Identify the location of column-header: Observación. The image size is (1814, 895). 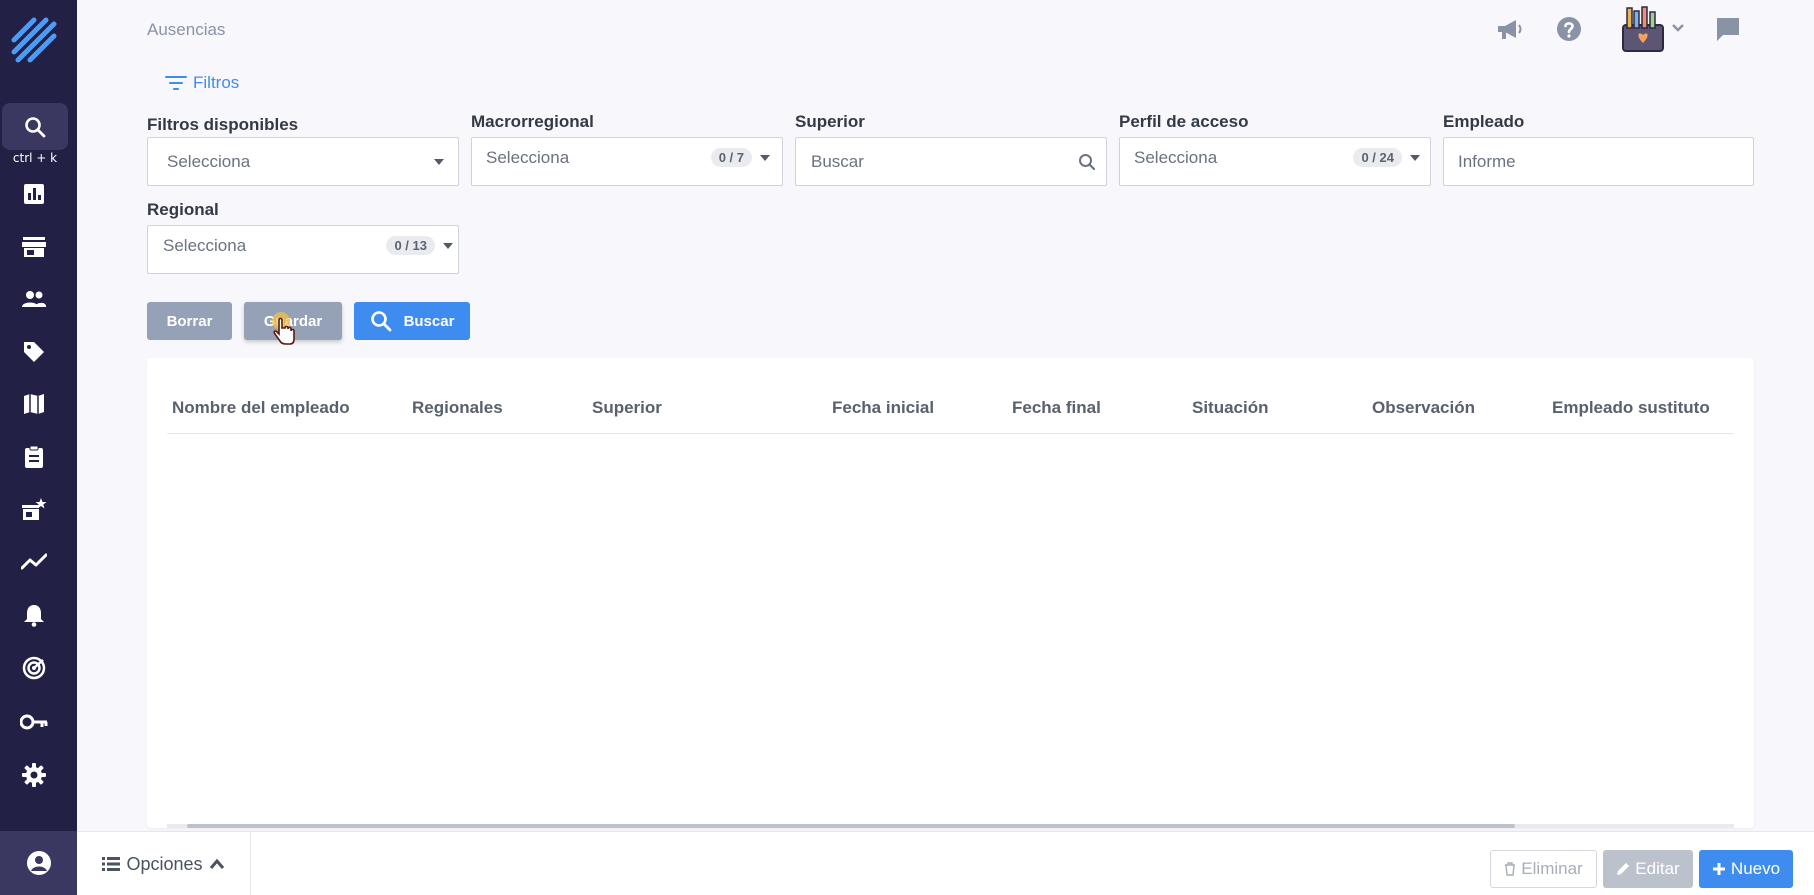
(1423, 408).